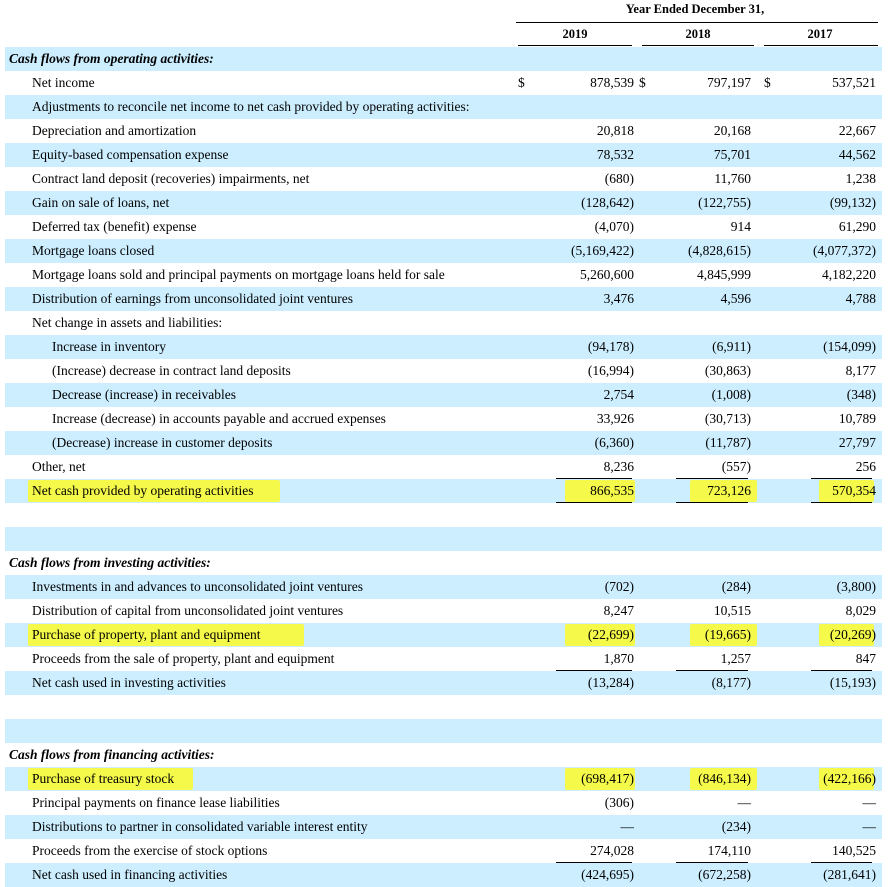  Describe the element at coordinates (612, 850) in the screenshot. I see `value-2019: 274,028` at that location.